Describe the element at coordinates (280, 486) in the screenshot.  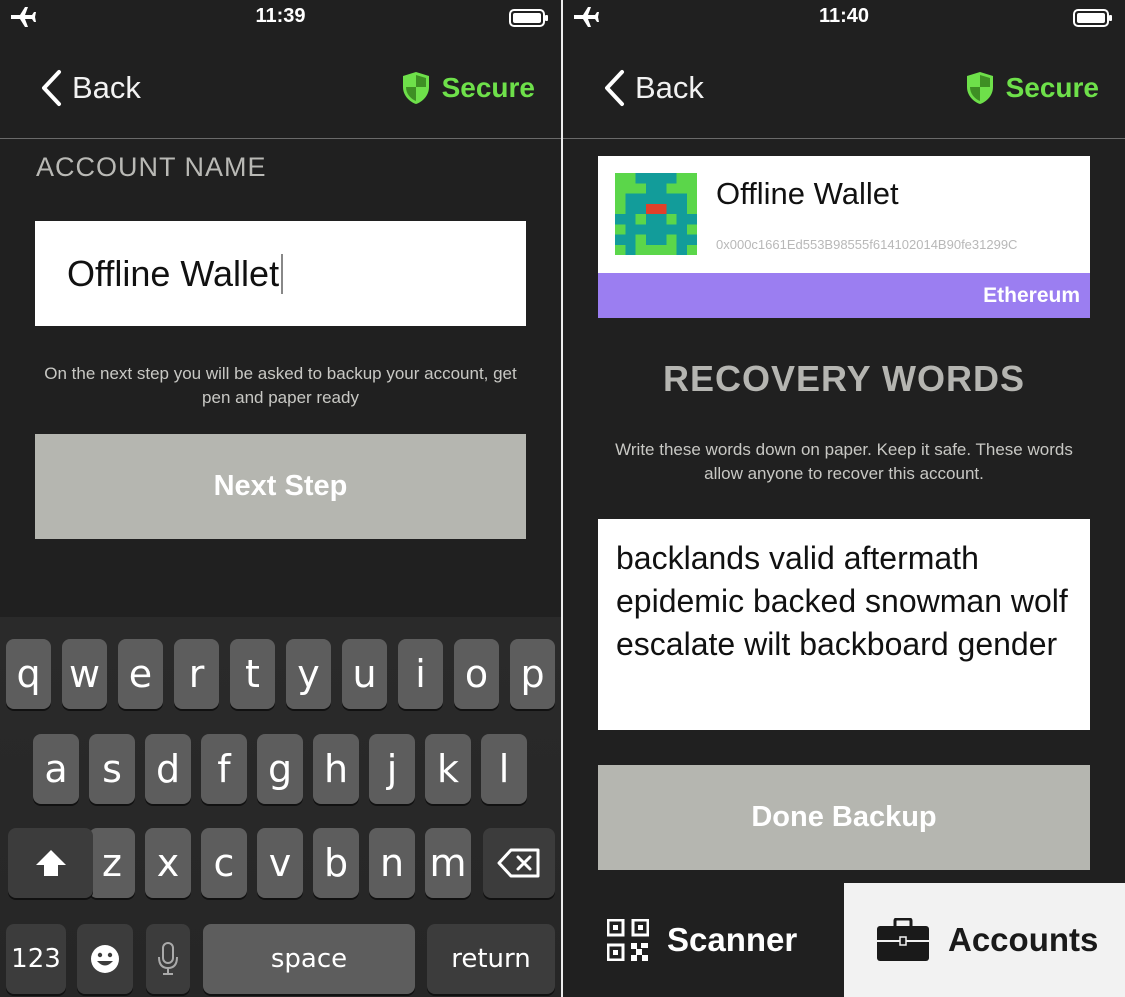
I see `next-step-button: Next Step` at that location.